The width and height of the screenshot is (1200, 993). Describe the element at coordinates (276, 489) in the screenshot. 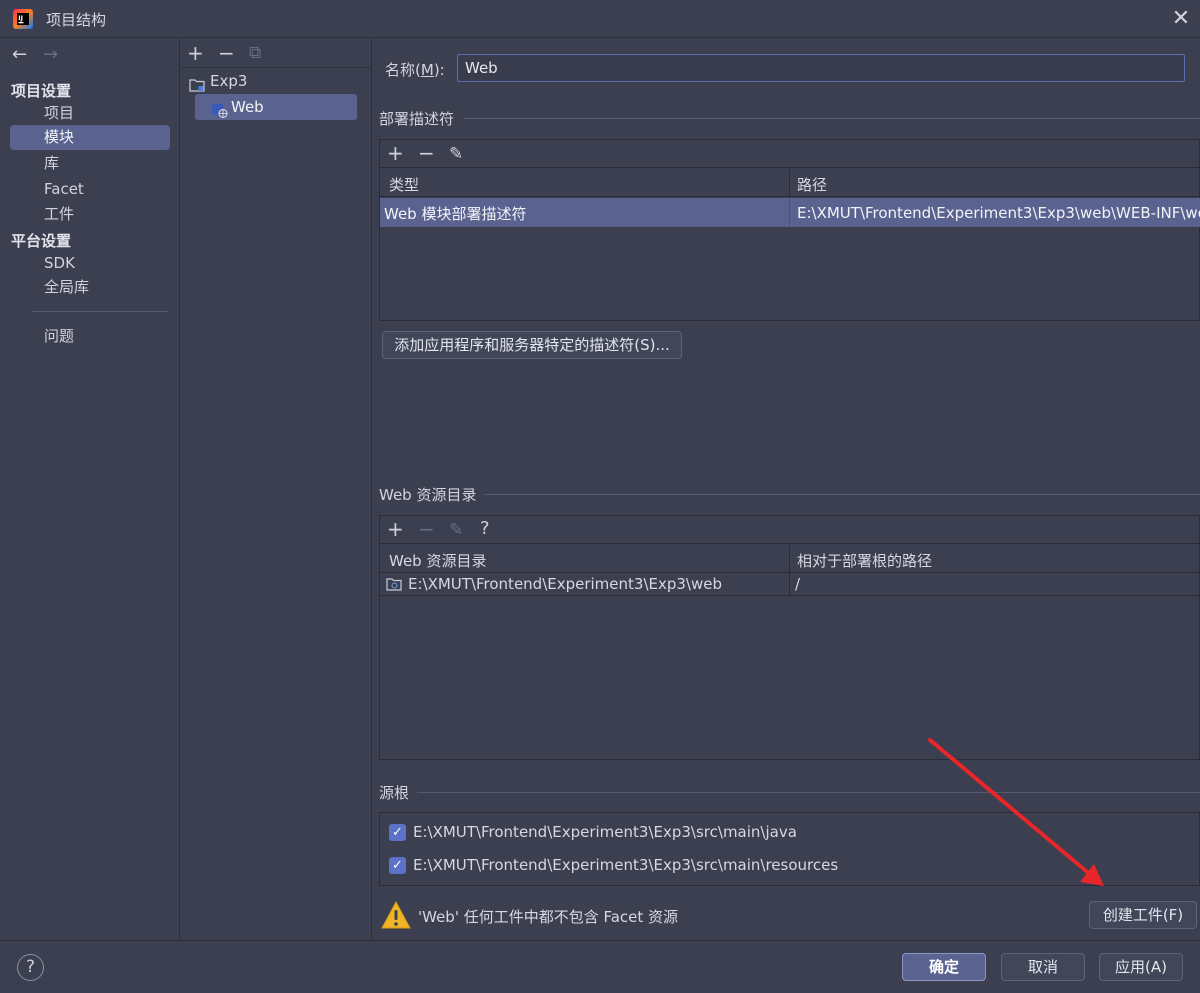

I see `module-tree-panel` at that location.